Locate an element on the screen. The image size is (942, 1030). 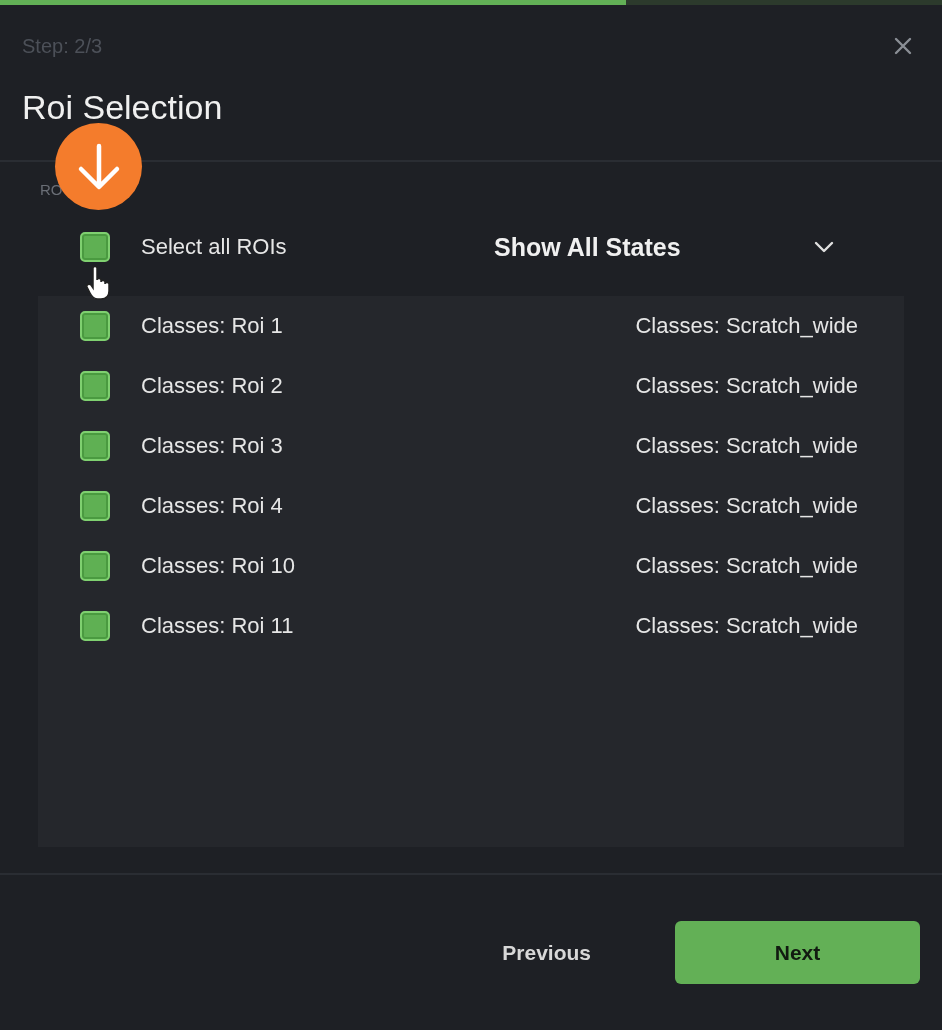
roi-name: Classes: Roi 4 is located at coordinates (212, 506).